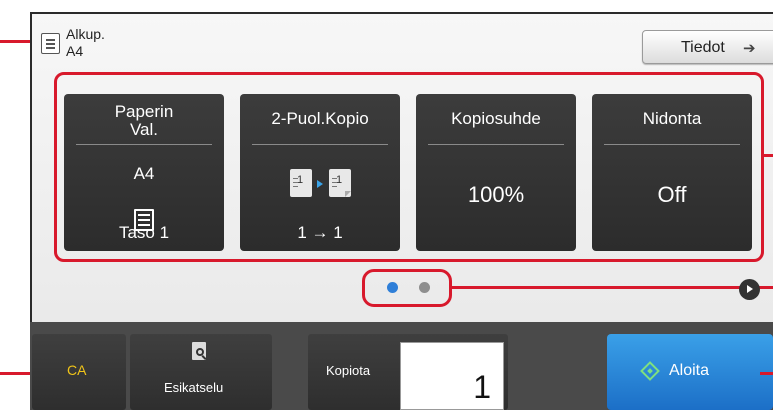 This screenshot has width=773, height=410. Describe the element at coordinates (611, 287) in the screenshot. I see `callout-line-pager-right` at that location.